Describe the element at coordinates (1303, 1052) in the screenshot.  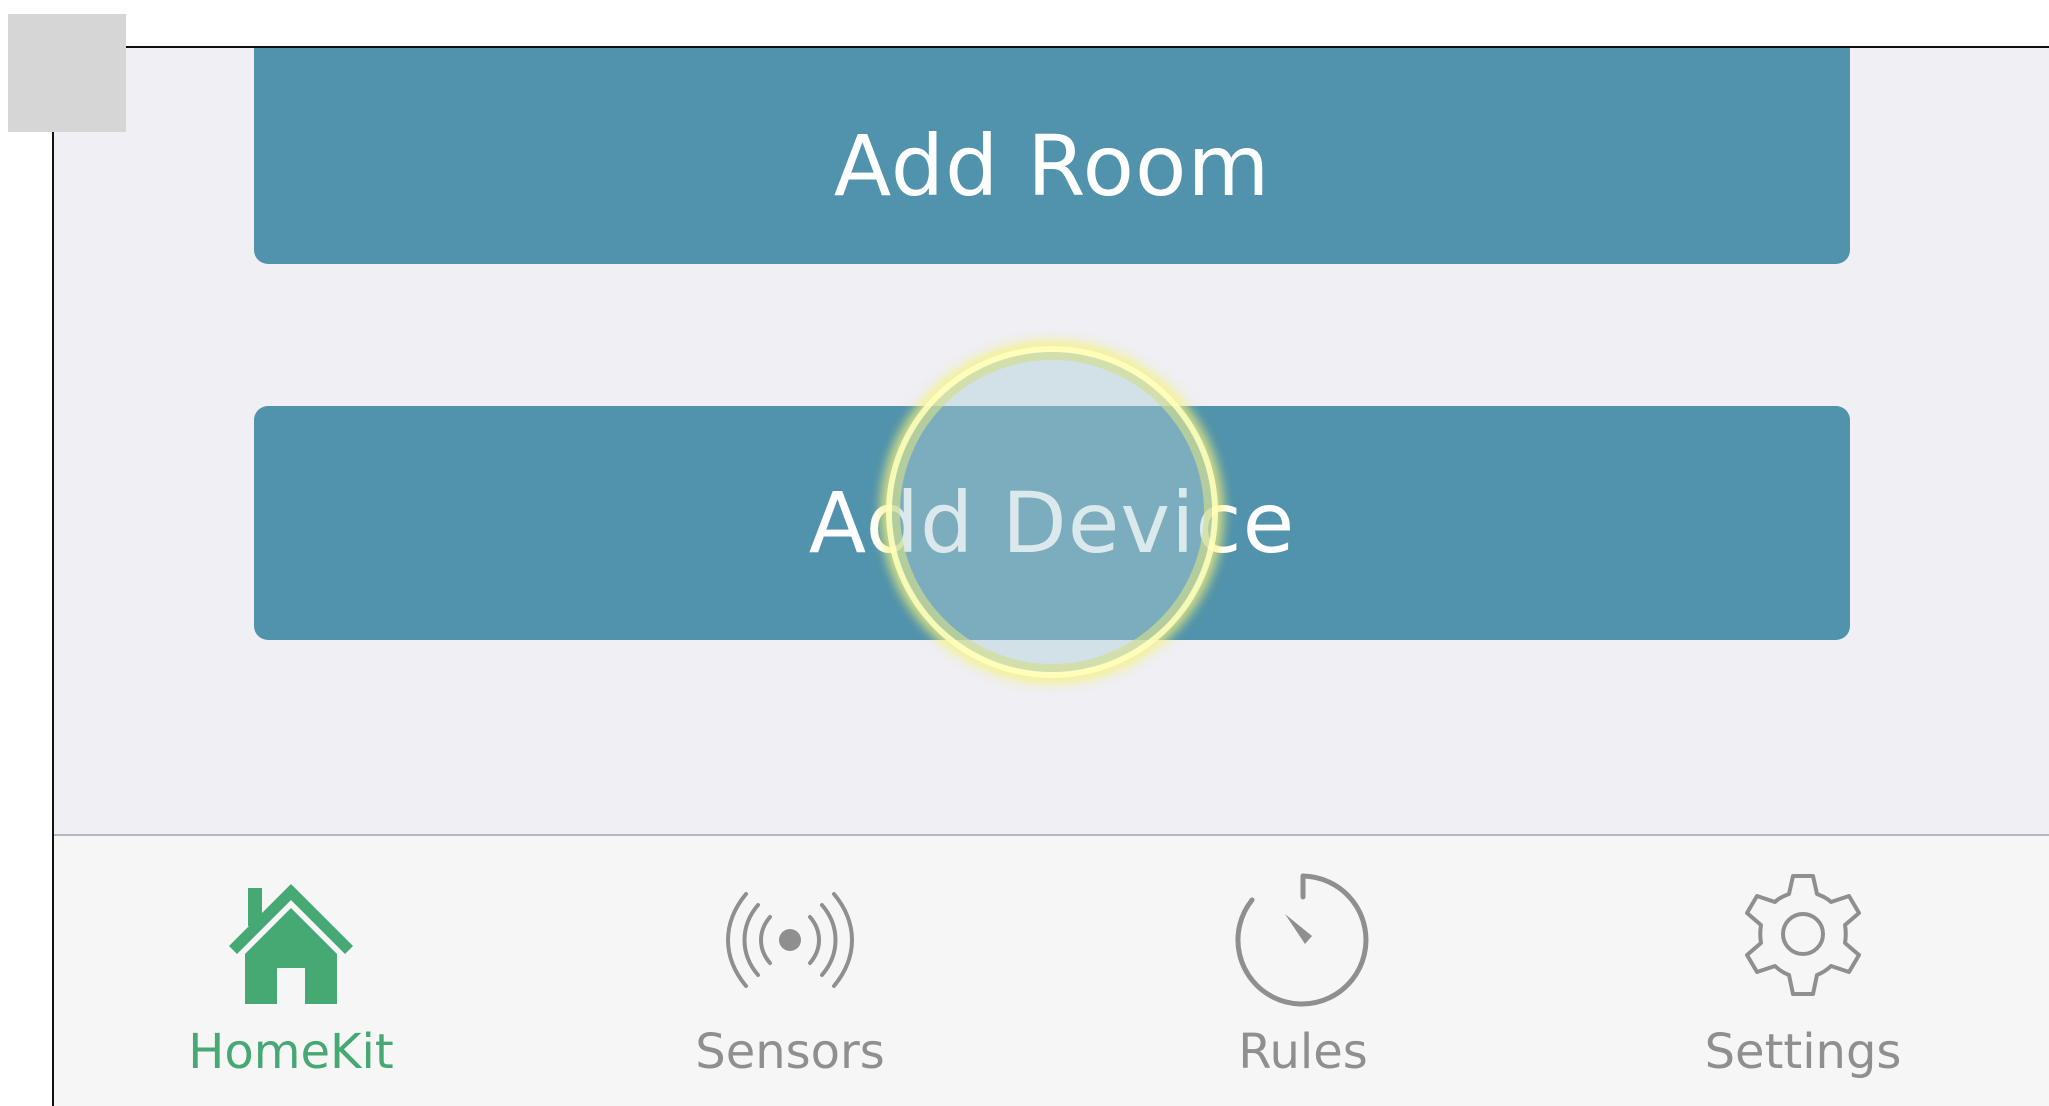
I see `tab-label-rules: Rules` at that location.